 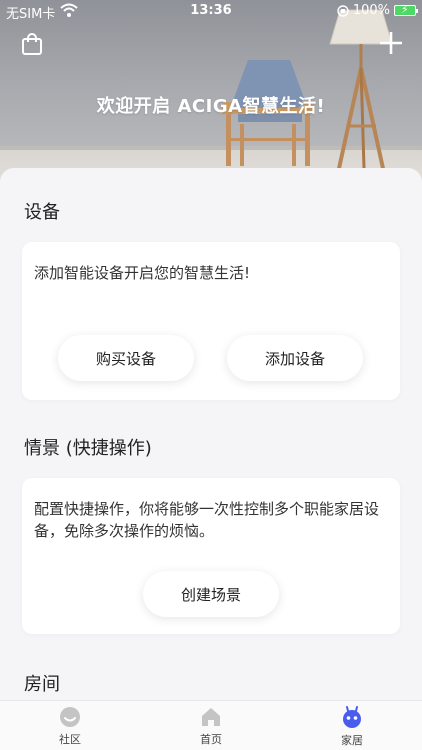 I want to click on create-scene-button: 创建场景, so click(x=211, y=594).